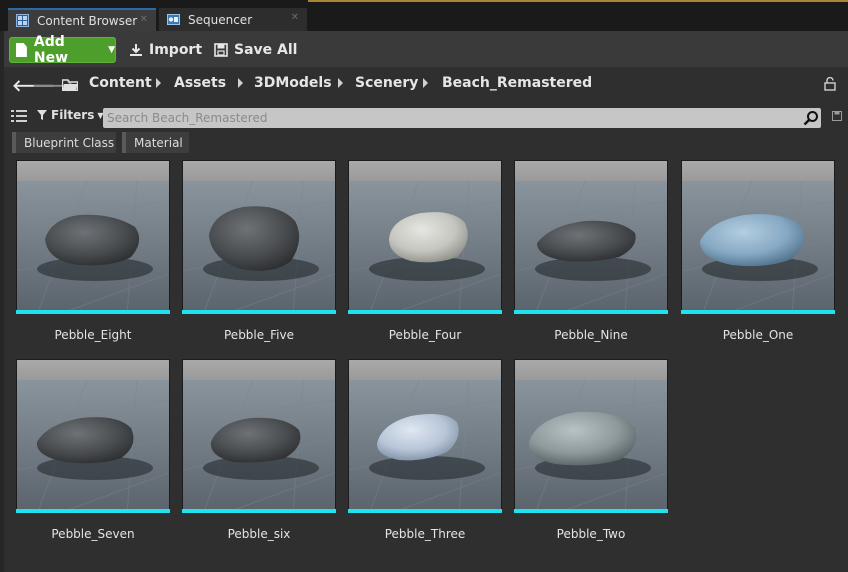  What do you see at coordinates (811, 118) in the screenshot?
I see `search-icon` at bounding box center [811, 118].